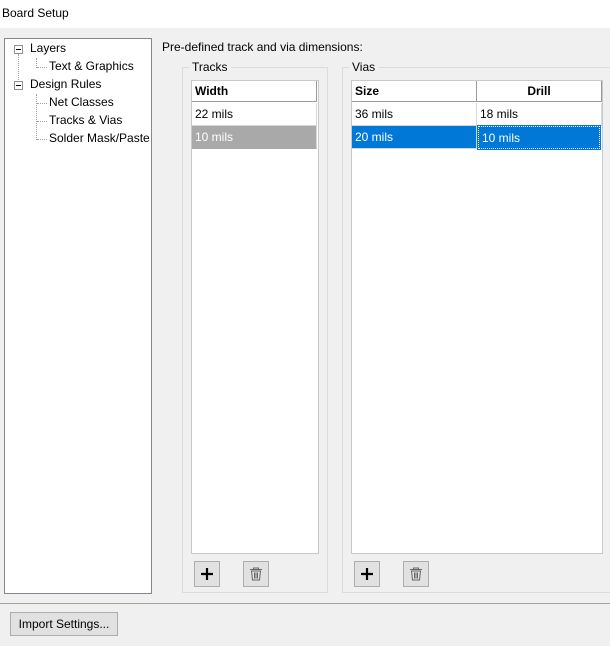  What do you see at coordinates (364, 67) in the screenshot?
I see `vias-group-label: Vias` at bounding box center [364, 67].